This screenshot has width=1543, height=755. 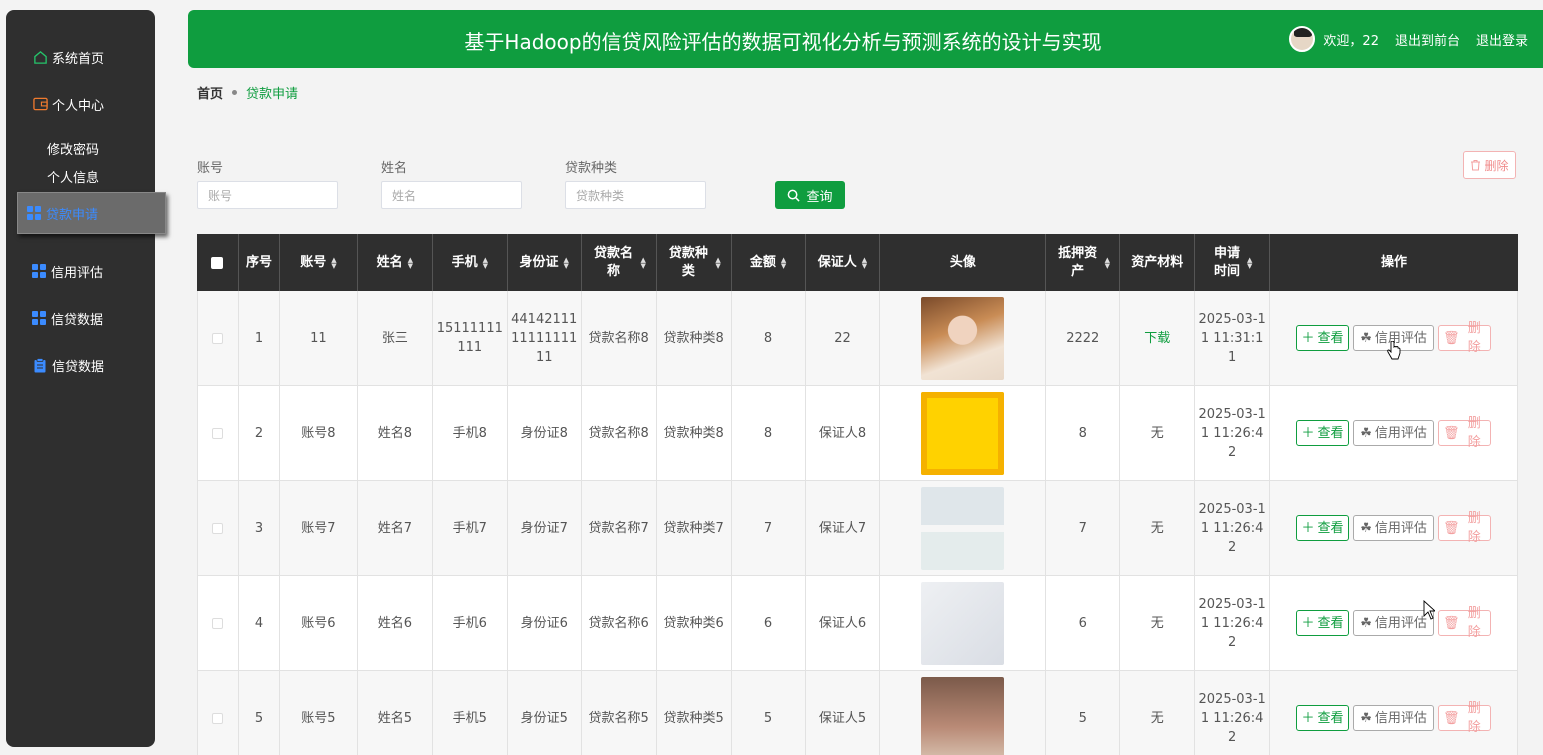 What do you see at coordinates (591, 168) in the screenshot?
I see `loan-type-label: 贷款种类` at bounding box center [591, 168].